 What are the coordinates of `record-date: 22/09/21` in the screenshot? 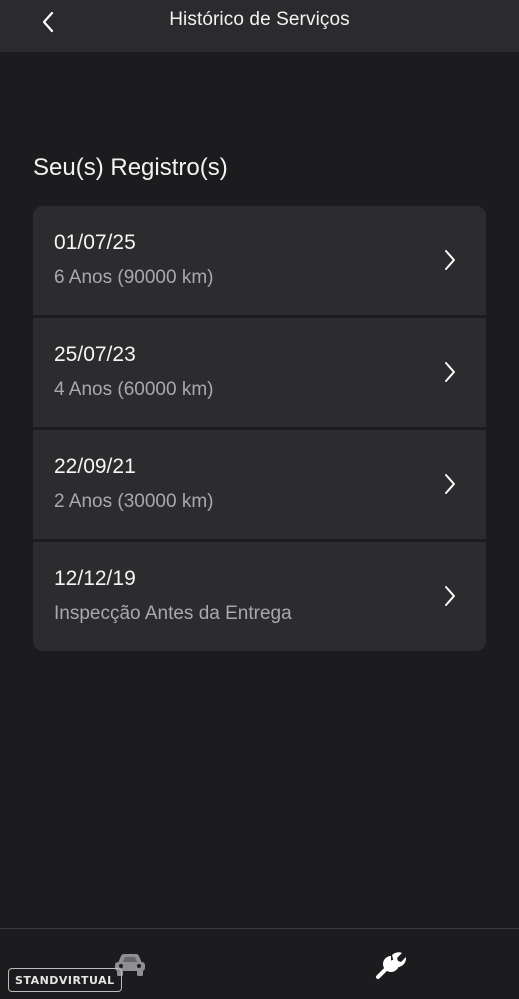 It's located at (95, 466).